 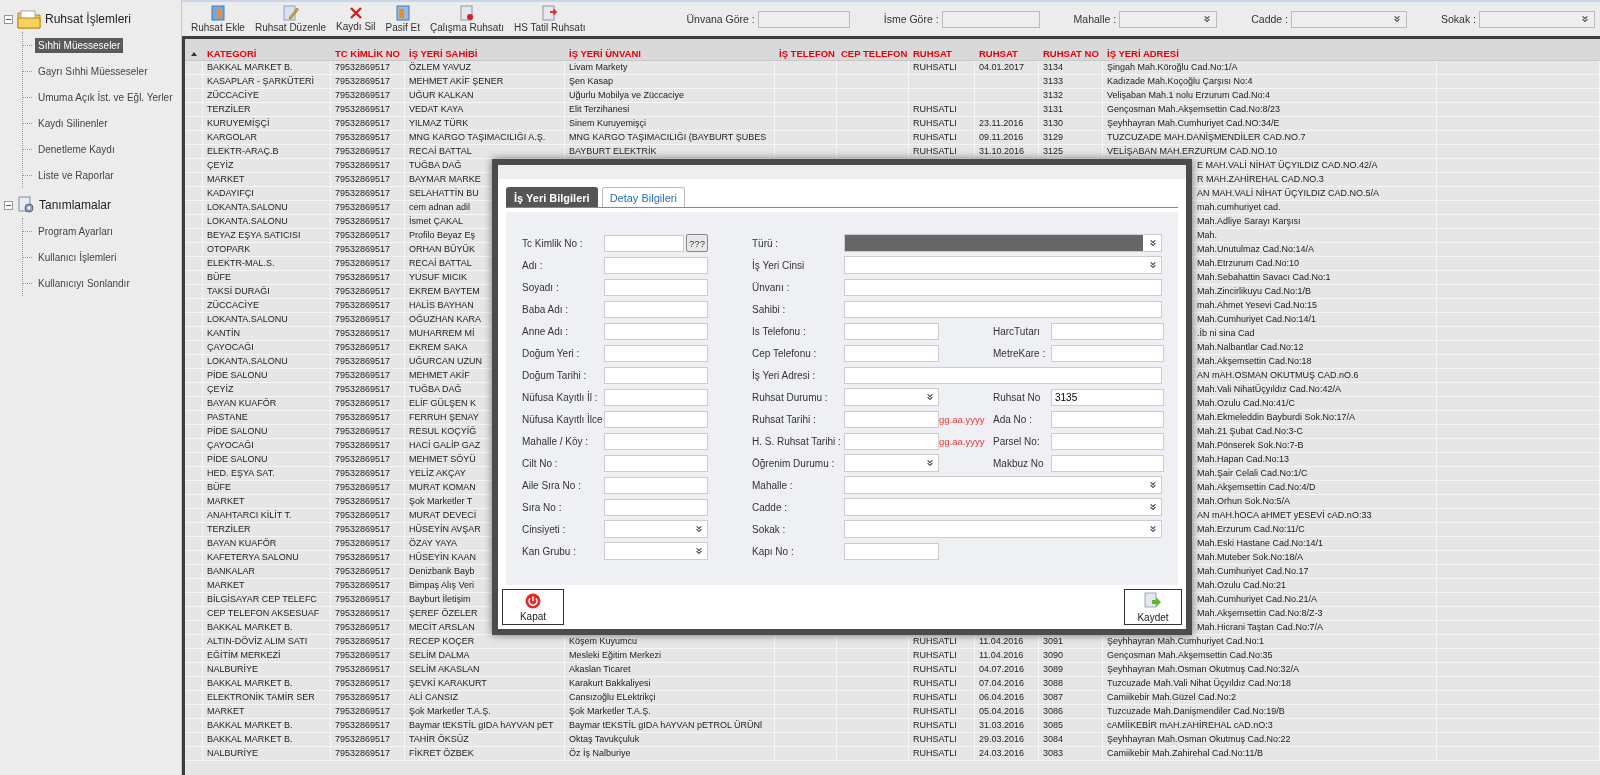 I want to click on table-cell: 3132, so click(x=1071, y=95).